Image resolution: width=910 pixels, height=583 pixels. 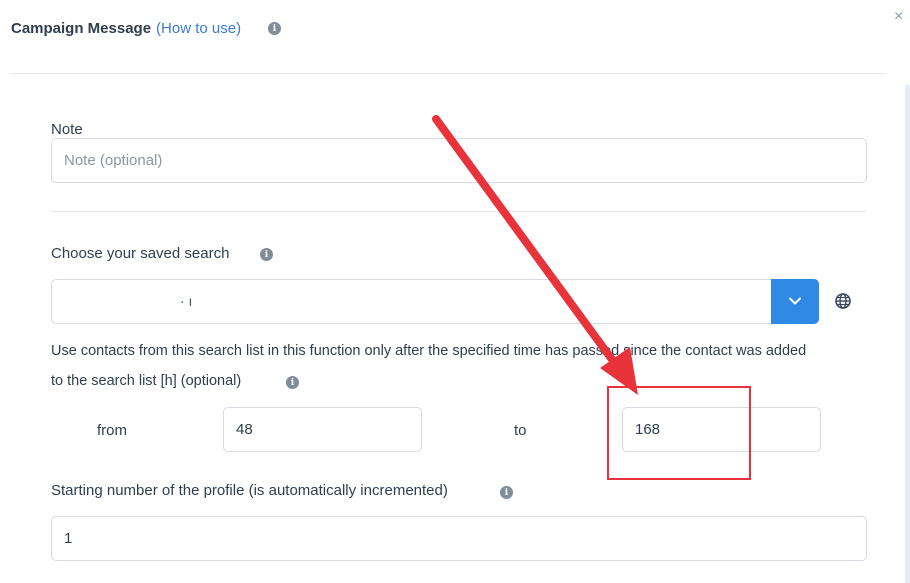 I want to click on modal-title: Campaign Message, so click(x=81, y=28).